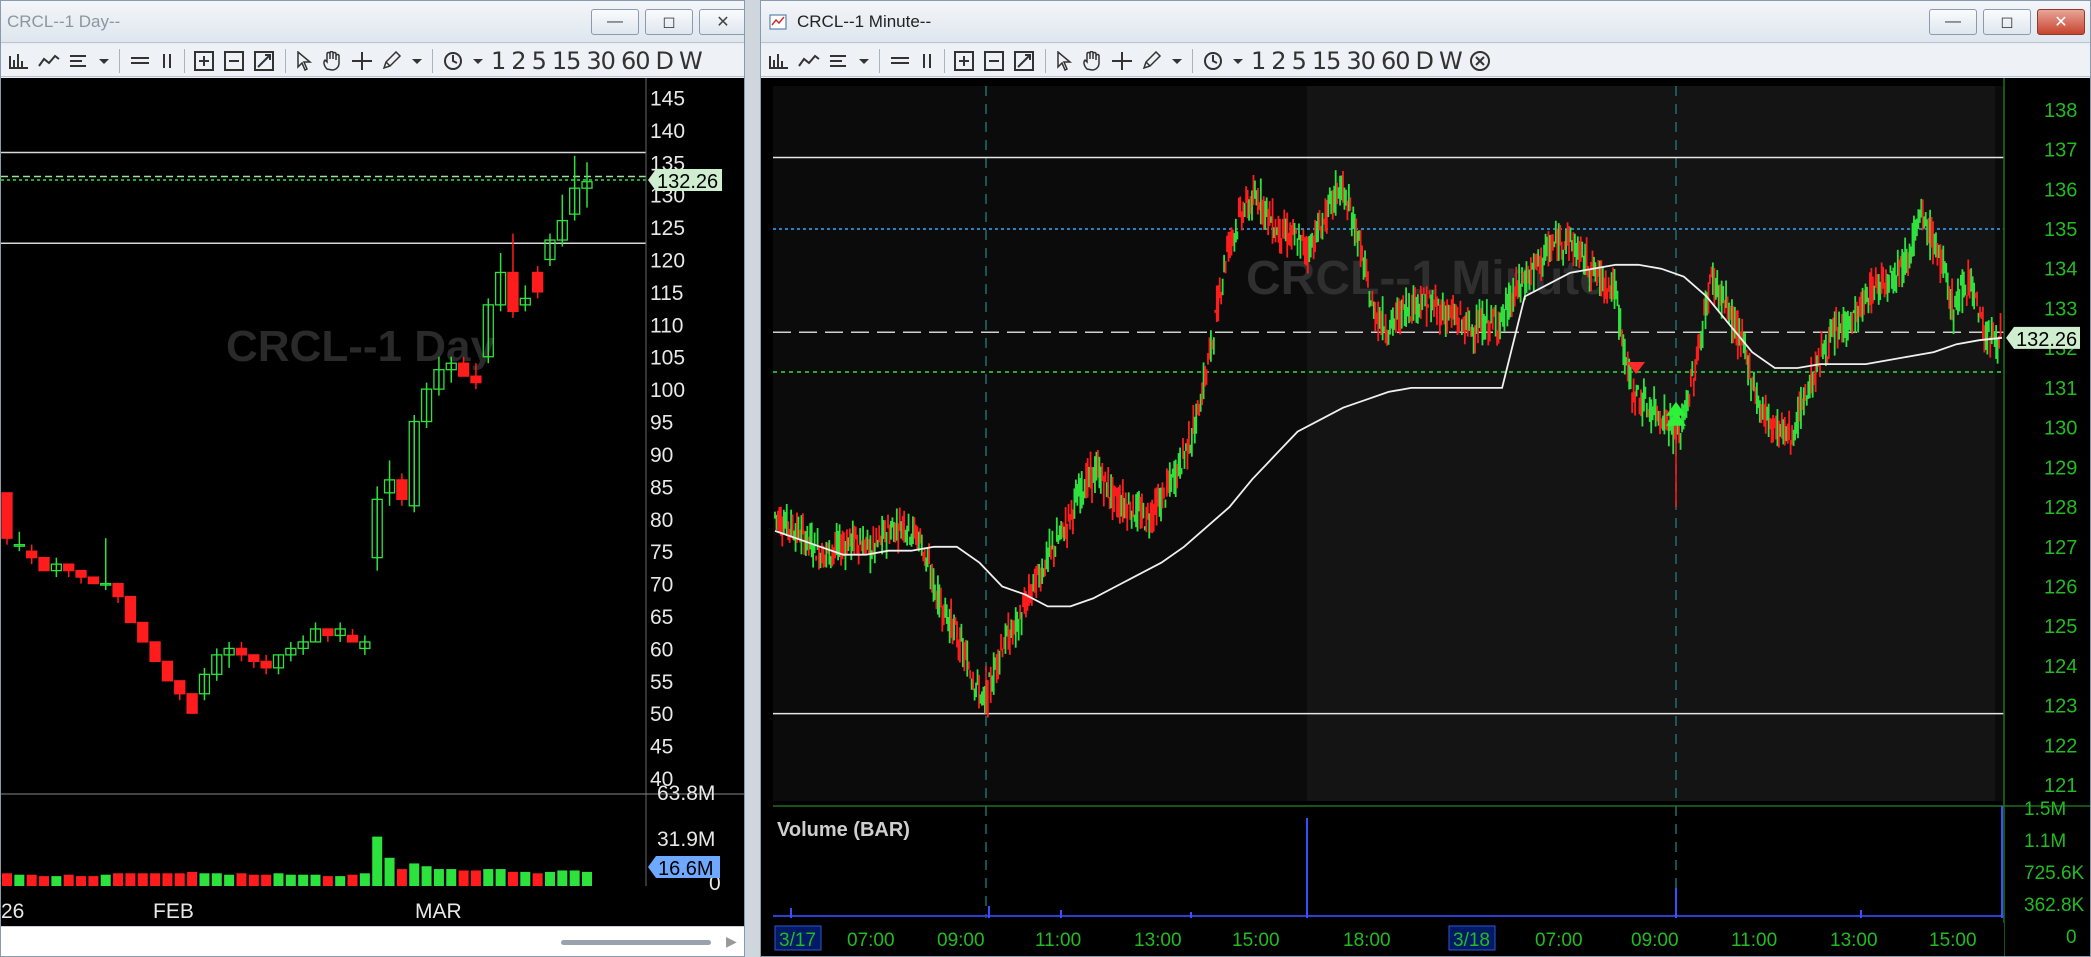  What do you see at coordinates (1278, 61) in the screenshot?
I see `interval-2-button: 2` at bounding box center [1278, 61].